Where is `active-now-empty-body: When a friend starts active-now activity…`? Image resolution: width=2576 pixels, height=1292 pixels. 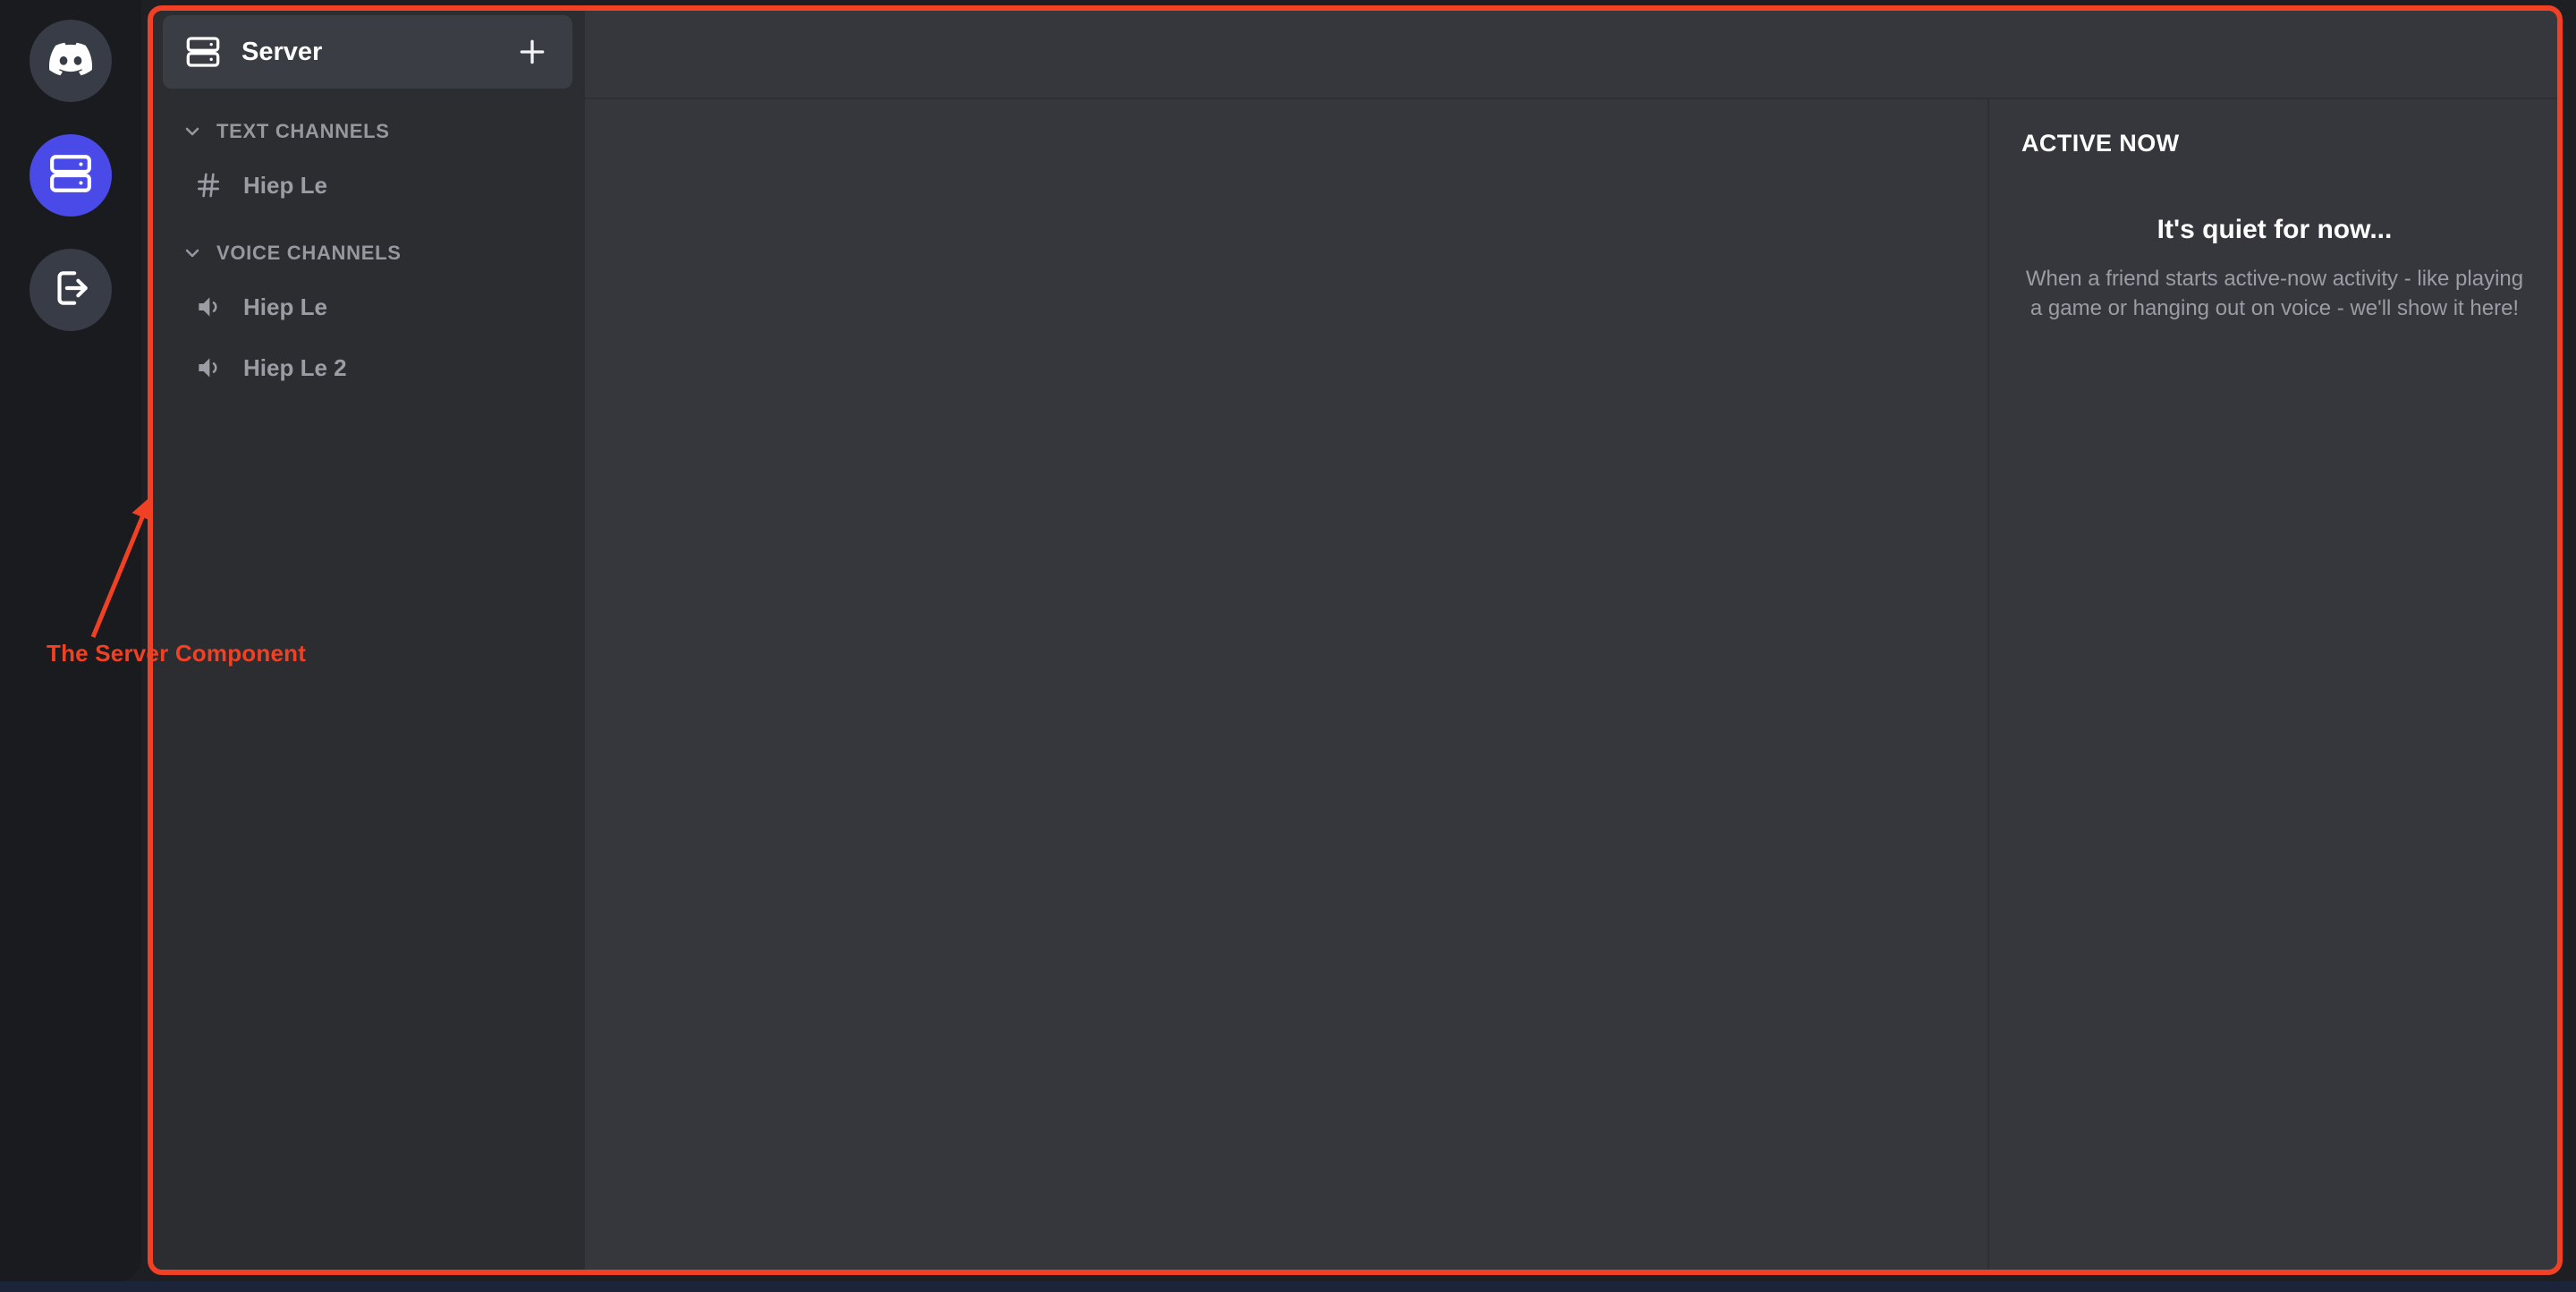
active-now-empty-body: When a friend starts active-now activity… is located at coordinates (2274, 294).